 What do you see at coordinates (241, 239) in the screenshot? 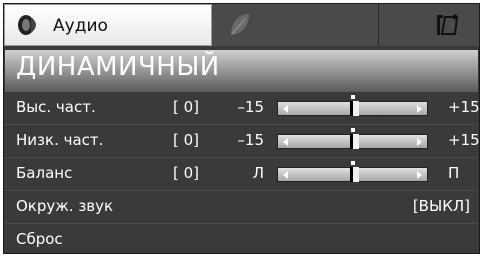
I see `reset-row: Сброс` at bounding box center [241, 239].